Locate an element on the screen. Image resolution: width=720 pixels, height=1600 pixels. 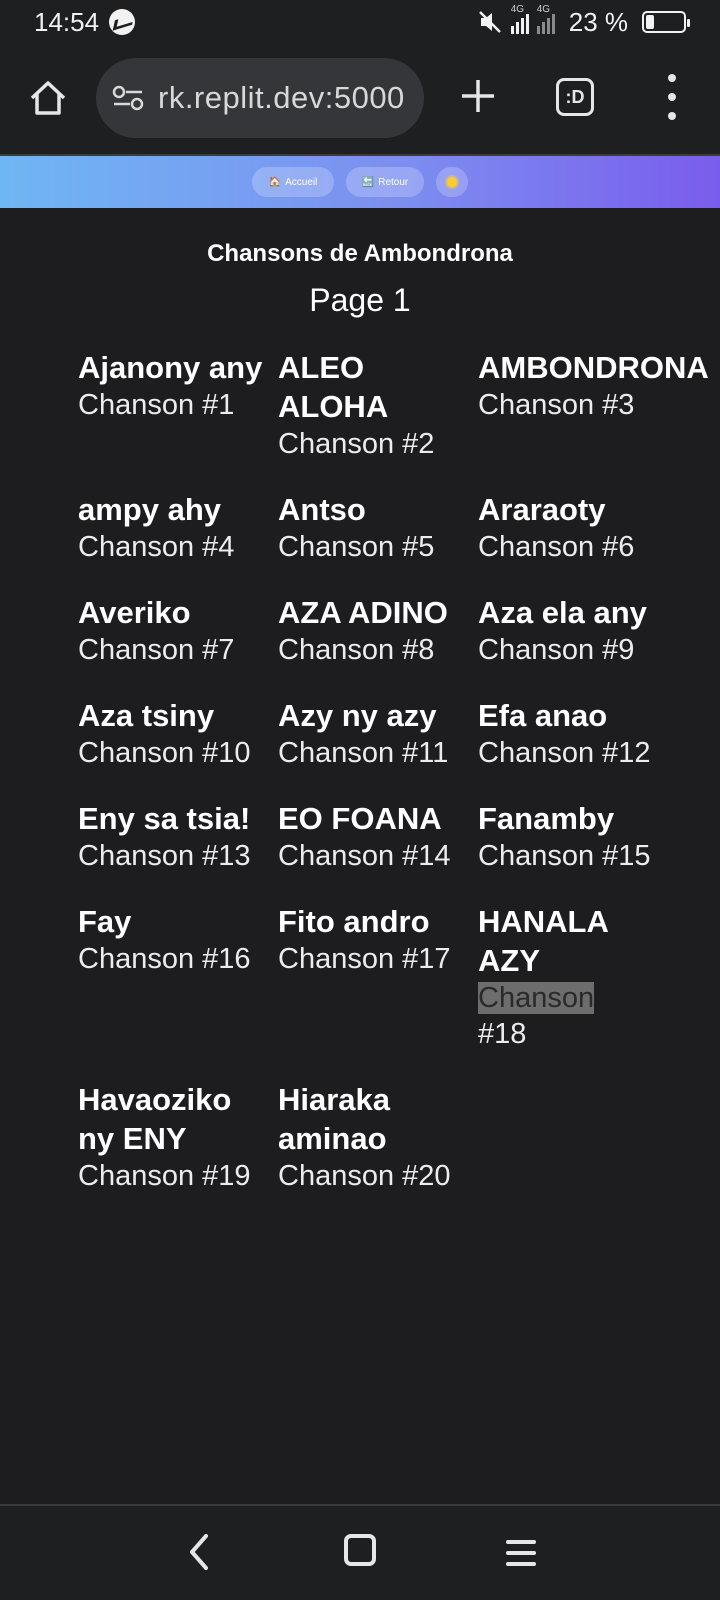
browser-toolbar: rk.replit.dev:5000 :D is located at coordinates (360, 99).